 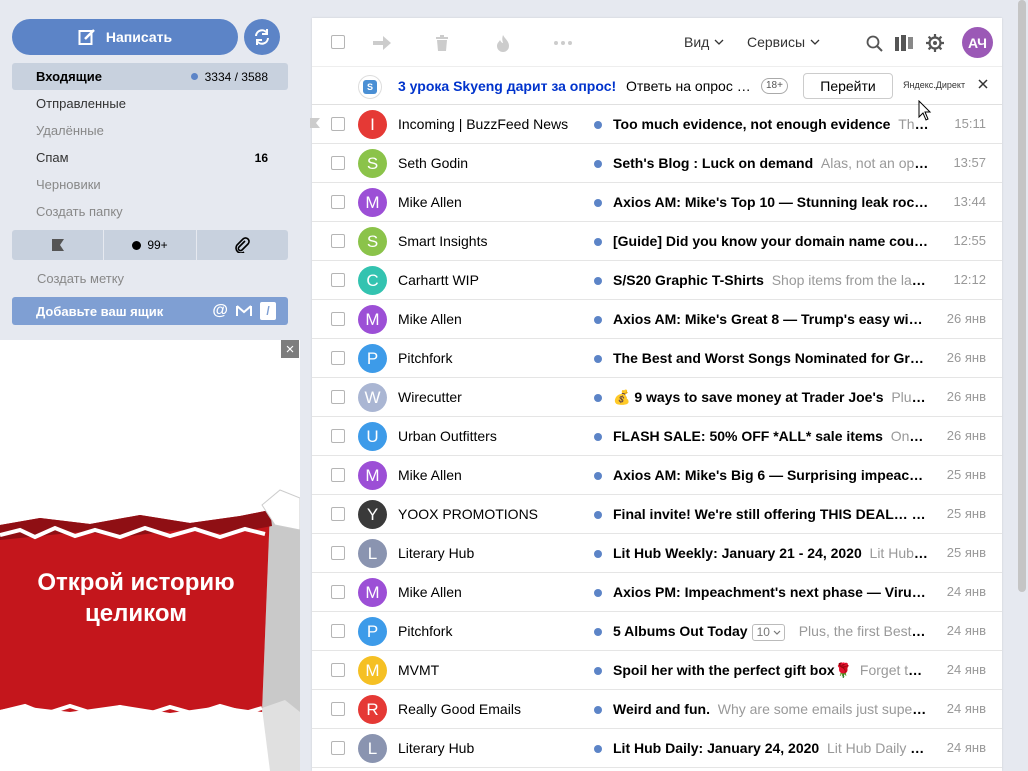 I want to click on filter-flagged, so click(x=58, y=245).